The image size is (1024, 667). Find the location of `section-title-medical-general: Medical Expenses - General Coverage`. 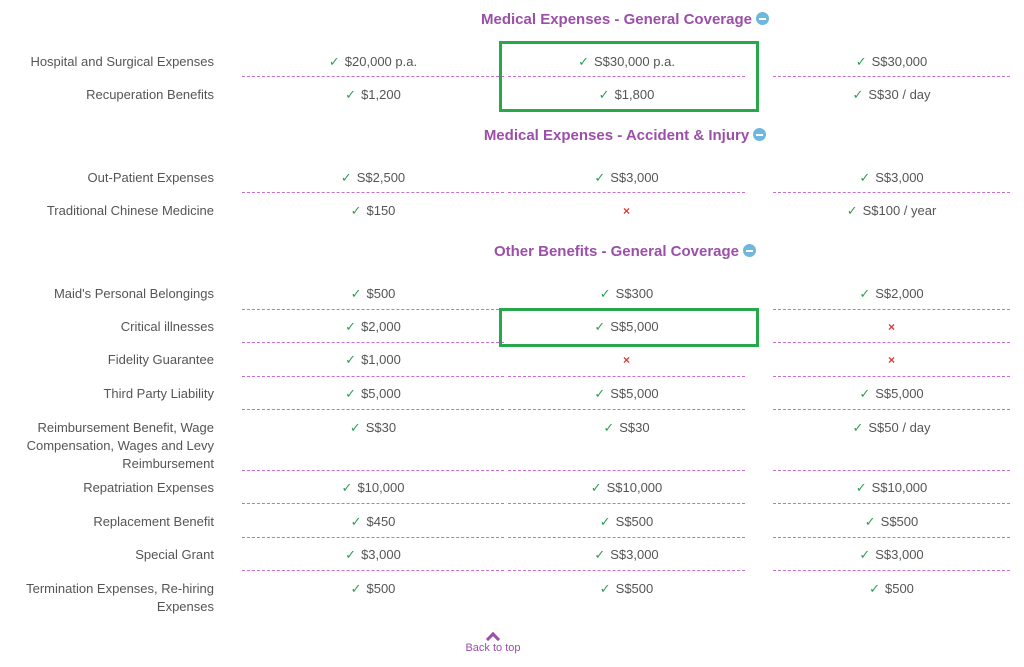

section-title-medical-general: Medical Expenses - General Coverage is located at coordinates (625, 19).